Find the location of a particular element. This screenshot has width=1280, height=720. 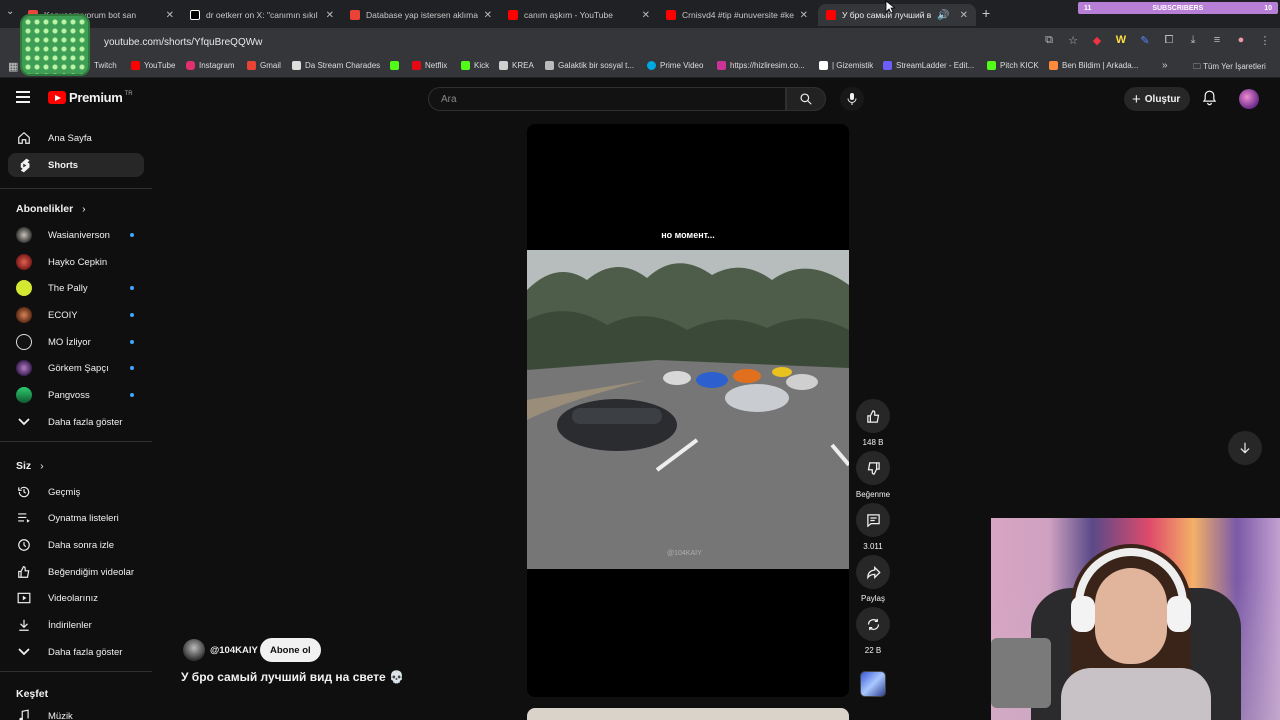

bookmark-item: Pitch KICK is located at coordinates (1013, 65).